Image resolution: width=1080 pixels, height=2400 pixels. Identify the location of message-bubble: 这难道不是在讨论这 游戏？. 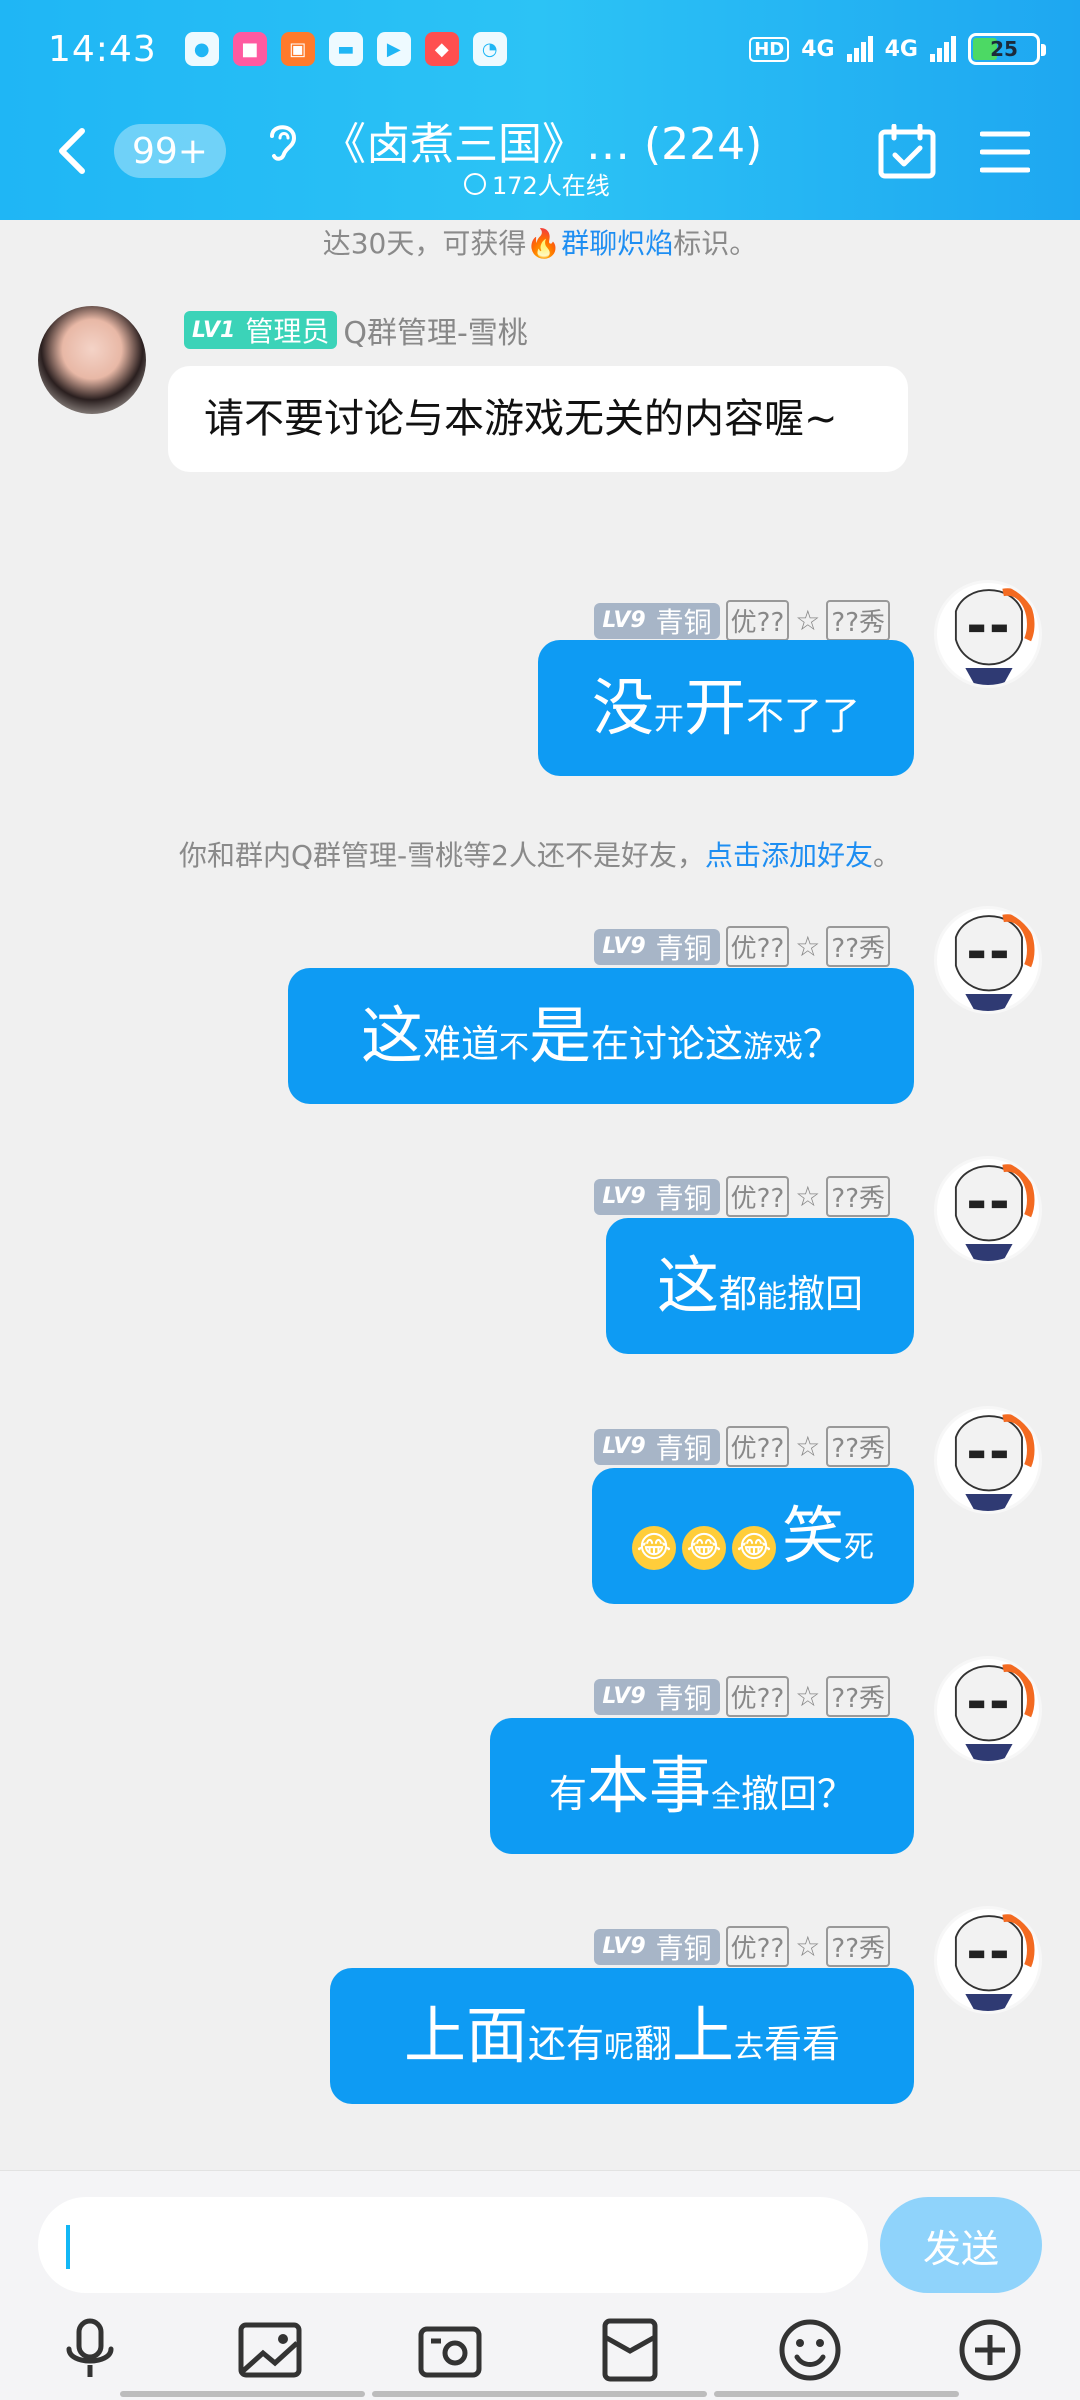
(601, 1036).